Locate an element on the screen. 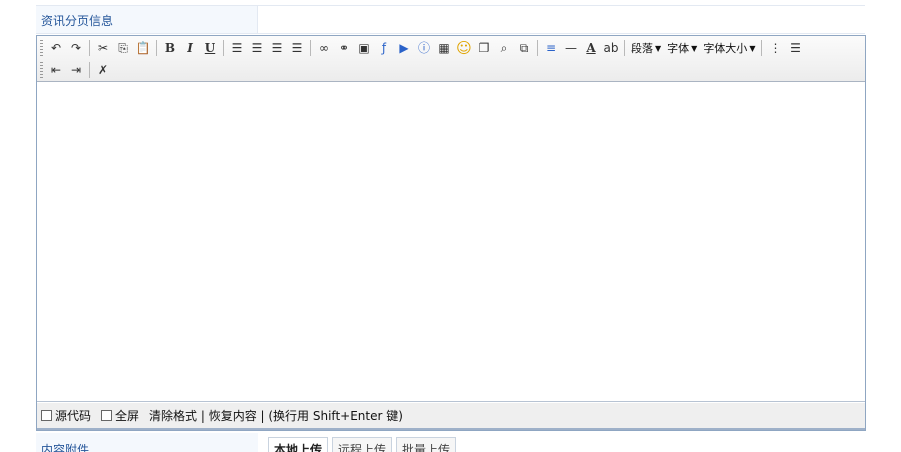 This screenshot has height=452, width=901. find-icon: ⌕ is located at coordinates (504, 48).